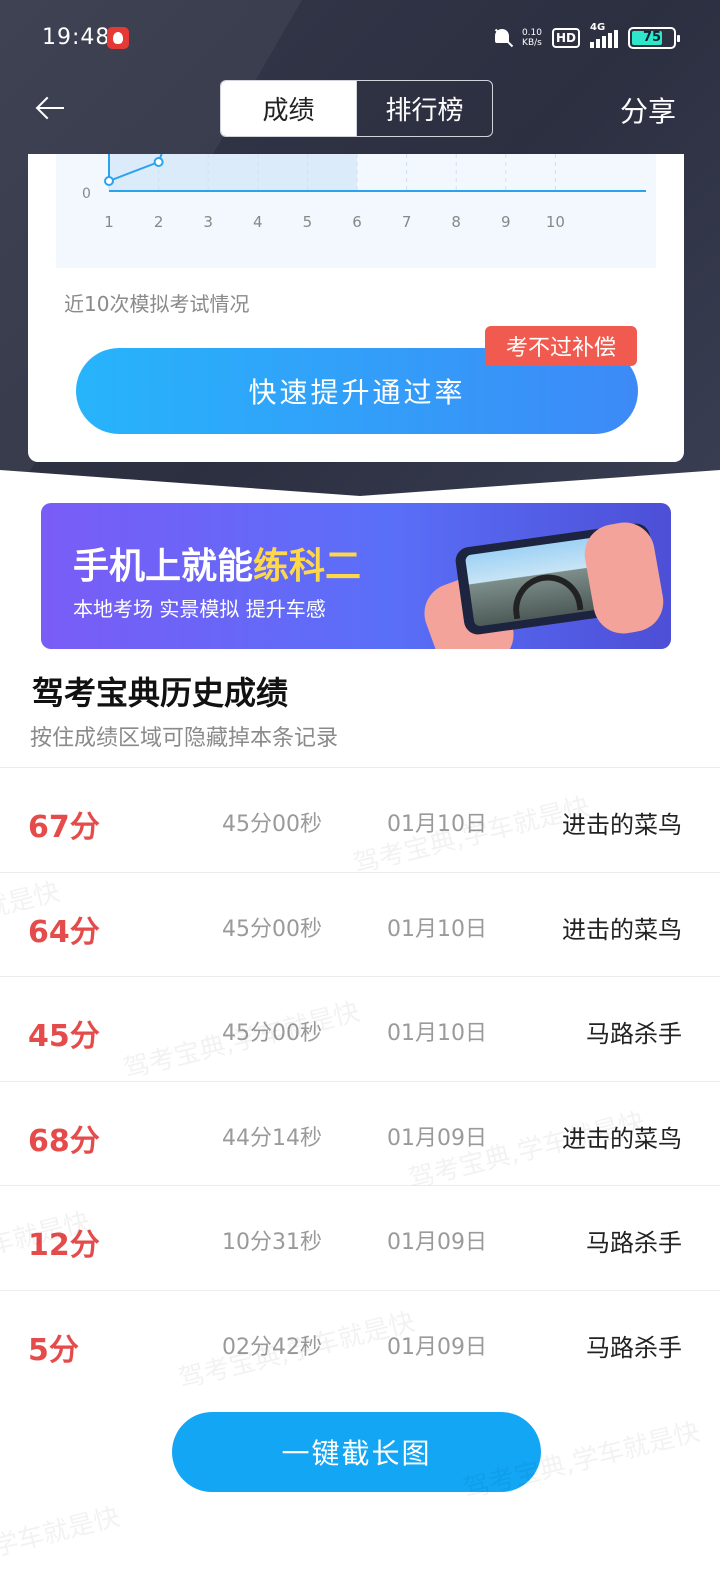 This screenshot has width=720, height=1584. Describe the element at coordinates (307, 566) in the screenshot. I see `banner-title-highlight: 练科二` at that location.